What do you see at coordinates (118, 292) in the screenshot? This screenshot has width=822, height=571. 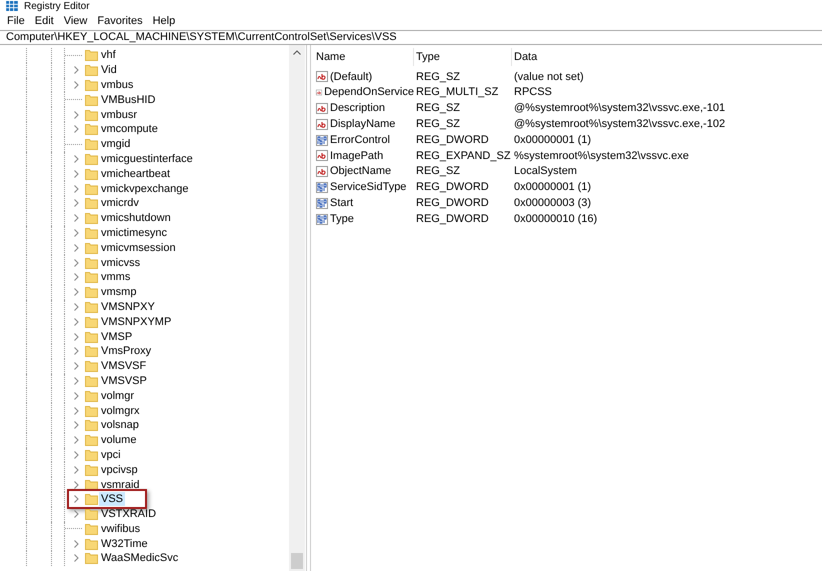 I see `tree-item: vmsmp` at bounding box center [118, 292].